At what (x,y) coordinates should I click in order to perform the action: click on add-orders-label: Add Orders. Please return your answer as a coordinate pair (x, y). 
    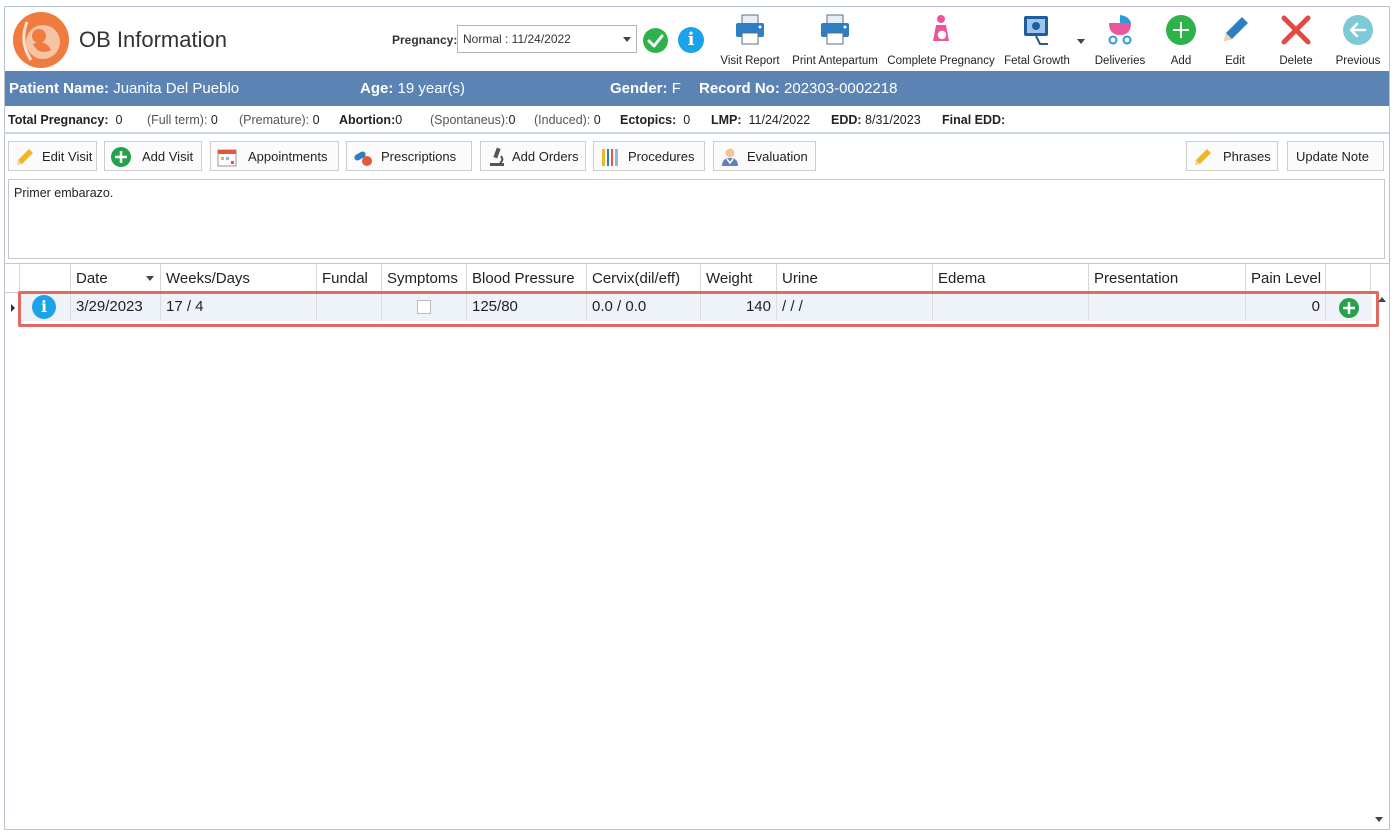
    Looking at the image, I should click on (545, 156).